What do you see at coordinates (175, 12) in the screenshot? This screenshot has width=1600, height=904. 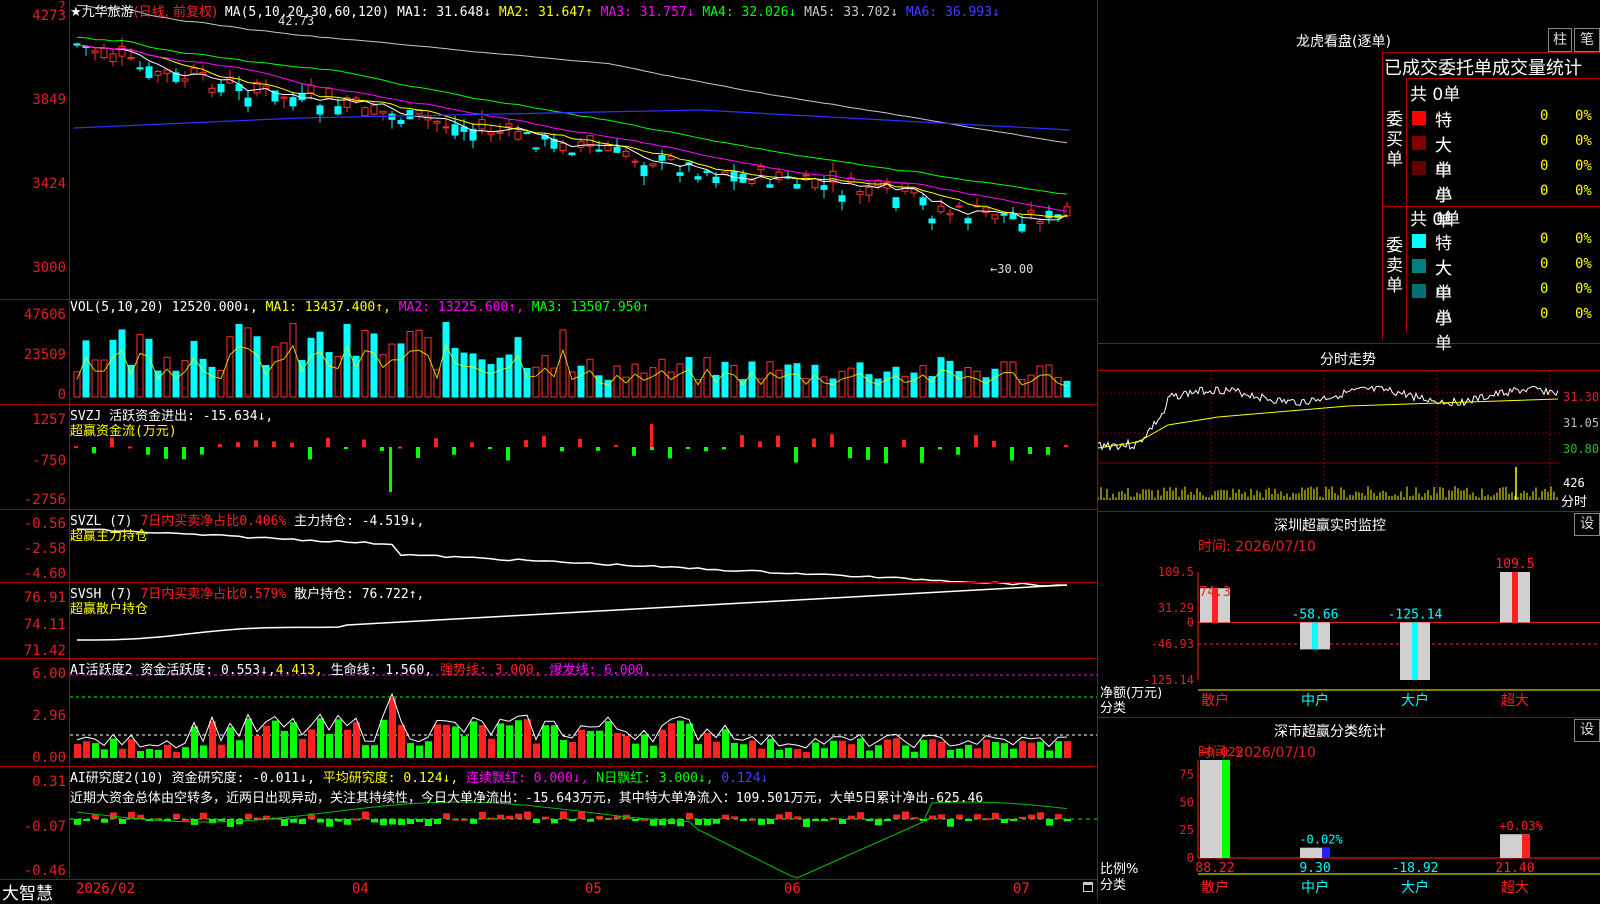 I see `period-label: (日线, 前复权)` at bounding box center [175, 12].